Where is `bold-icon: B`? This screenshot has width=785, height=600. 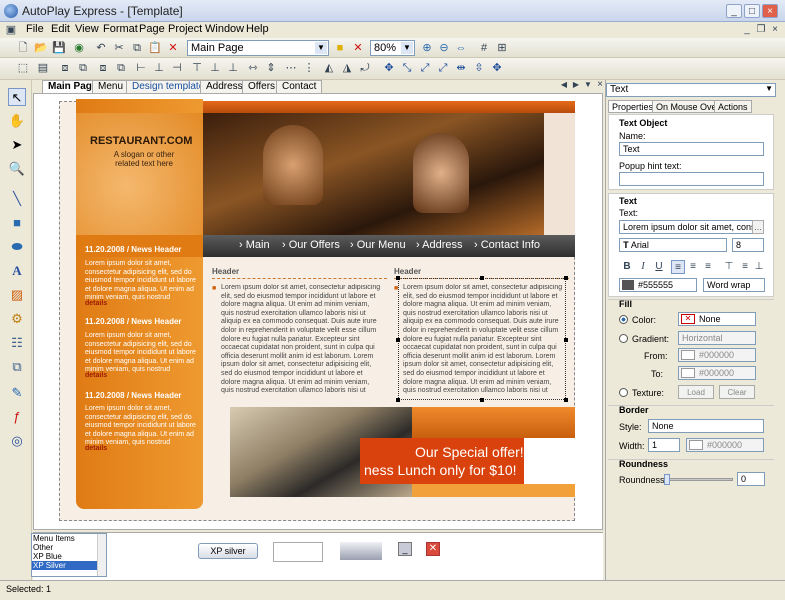
bold-icon: B is located at coordinates (627, 267).